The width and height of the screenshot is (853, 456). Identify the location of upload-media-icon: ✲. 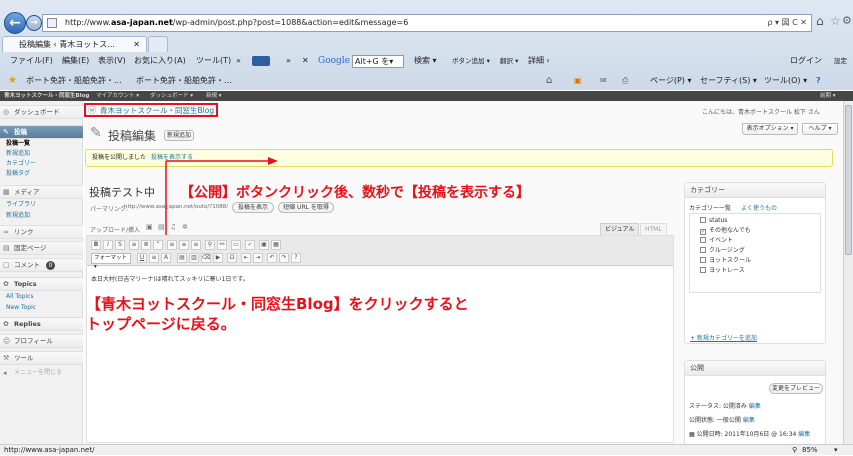
(185, 227).